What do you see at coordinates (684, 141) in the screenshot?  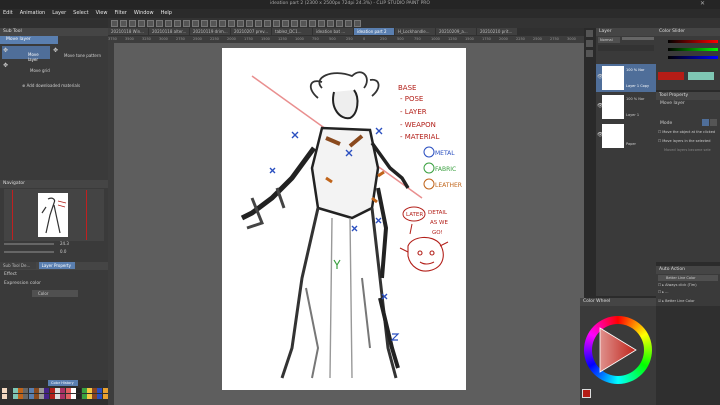 I see `option-move-selected: ☐ Move layers in the selected` at bounding box center [684, 141].